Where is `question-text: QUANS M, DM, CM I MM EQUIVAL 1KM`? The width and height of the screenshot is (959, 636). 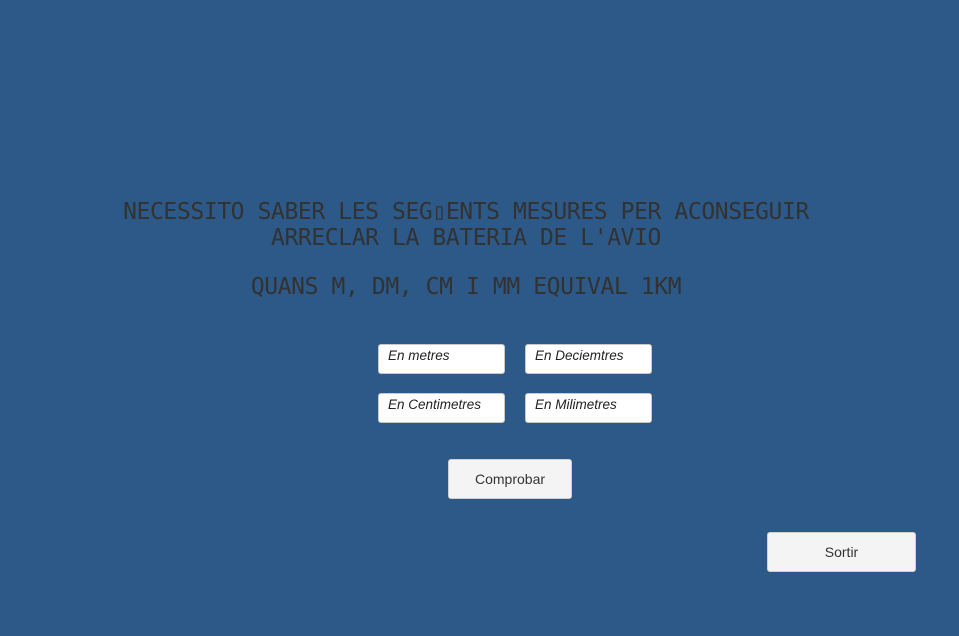
question-text: QUANS M, DM, CM I MM EQUIVAL 1KM is located at coordinates (466, 287).